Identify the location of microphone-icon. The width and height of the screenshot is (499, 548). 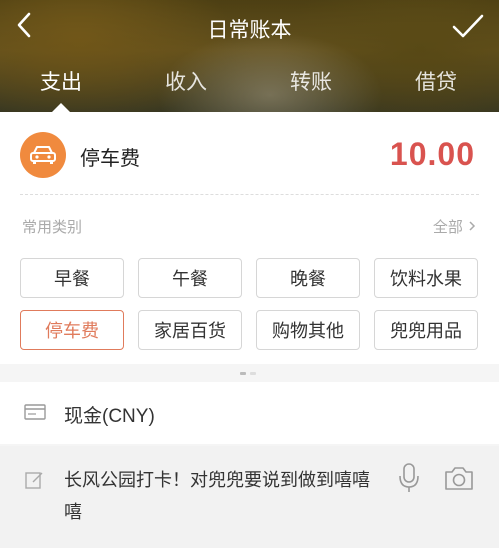
(409, 478).